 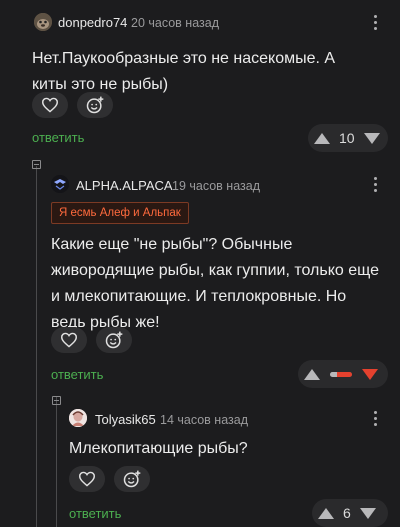 What do you see at coordinates (120, 213) in the screenshot?
I see `user-badge: Я есмь Алеф и Альпак` at bounding box center [120, 213].